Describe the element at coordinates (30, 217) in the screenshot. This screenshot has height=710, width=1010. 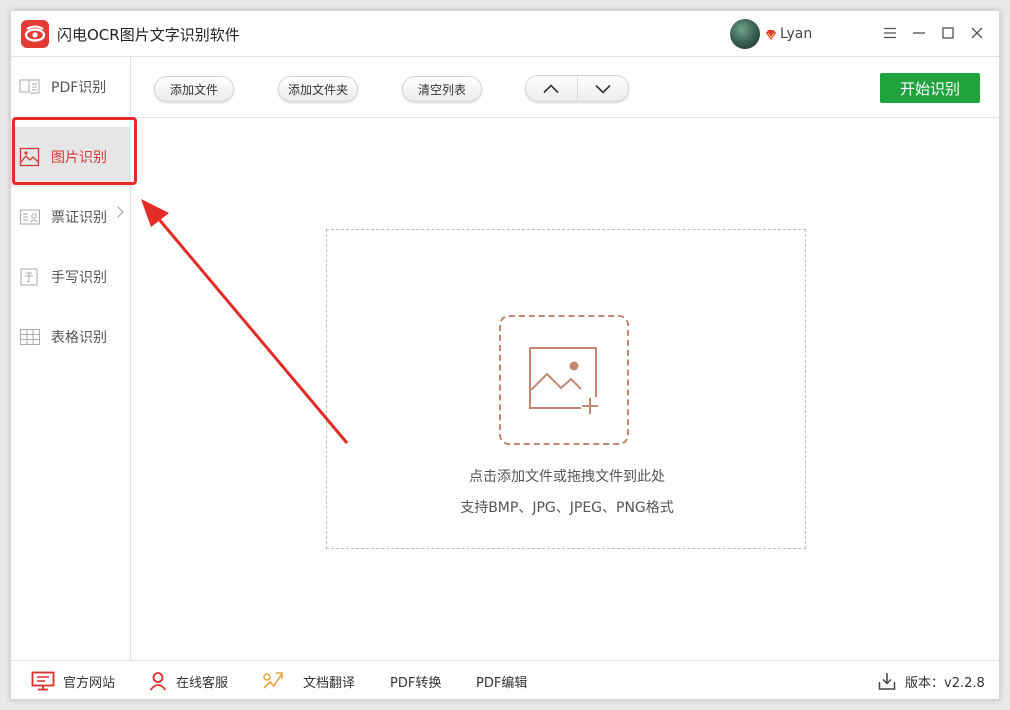
I see `id-card-icon` at that location.